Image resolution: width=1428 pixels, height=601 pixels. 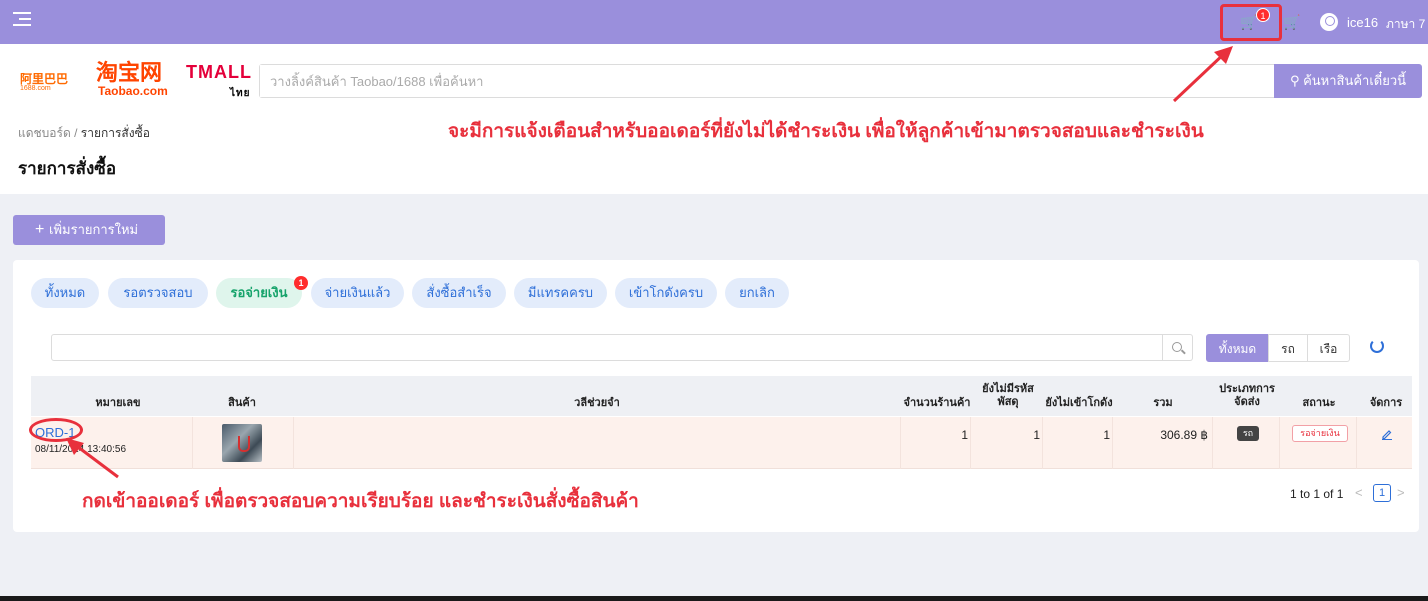 What do you see at coordinates (721, 396) in the screenshot?
I see `table-header` at bounding box center [721, 396].